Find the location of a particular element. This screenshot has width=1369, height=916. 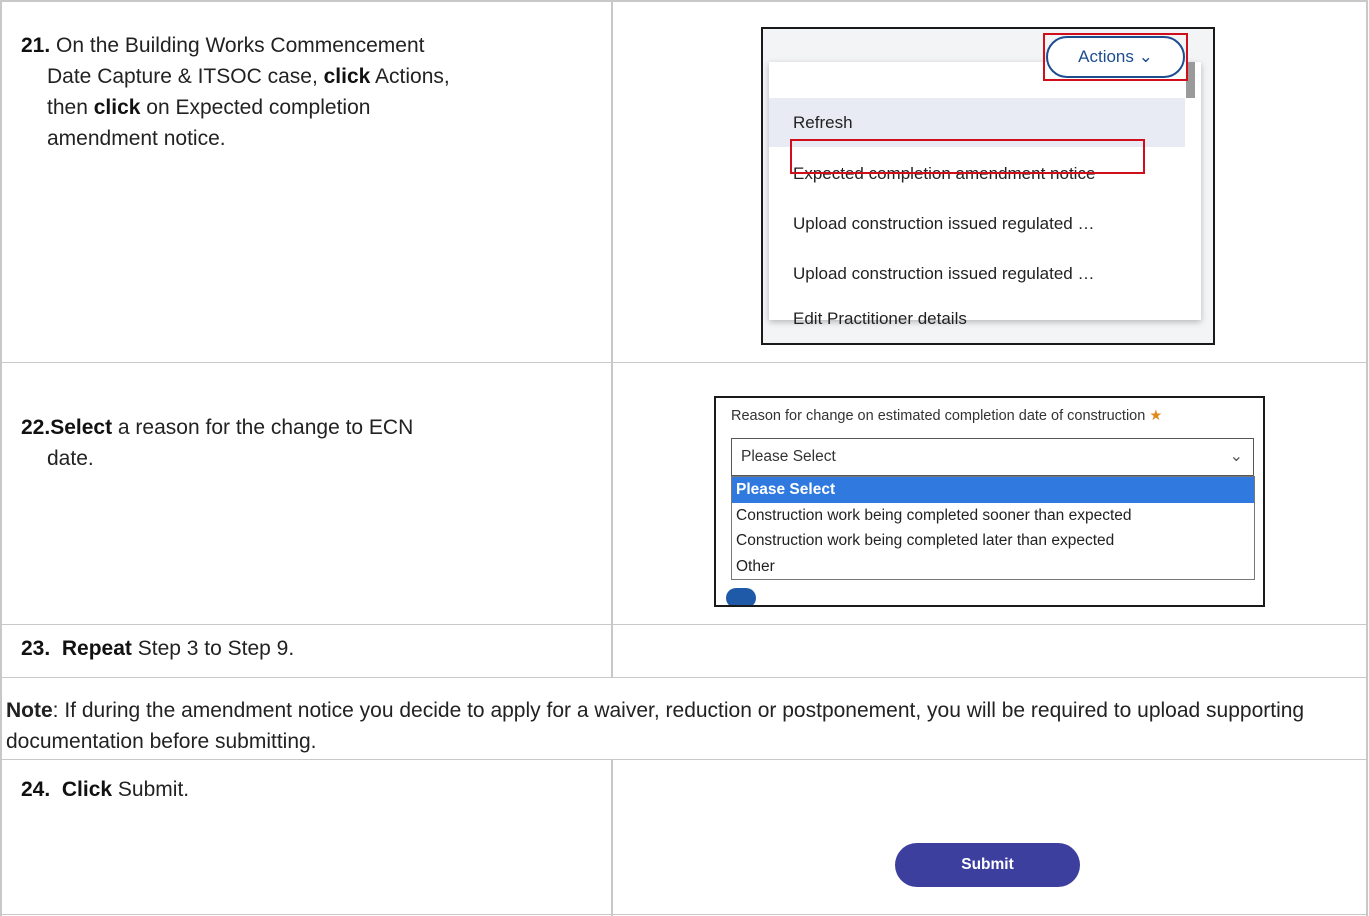

step-text: On the Building Works Commencement is located at coordinates (240, 45).